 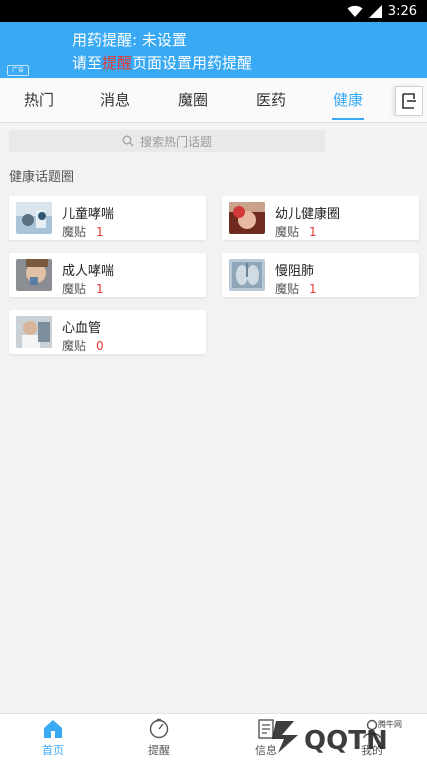 I want to click on wifi-icon, so click(x=355, y=11).